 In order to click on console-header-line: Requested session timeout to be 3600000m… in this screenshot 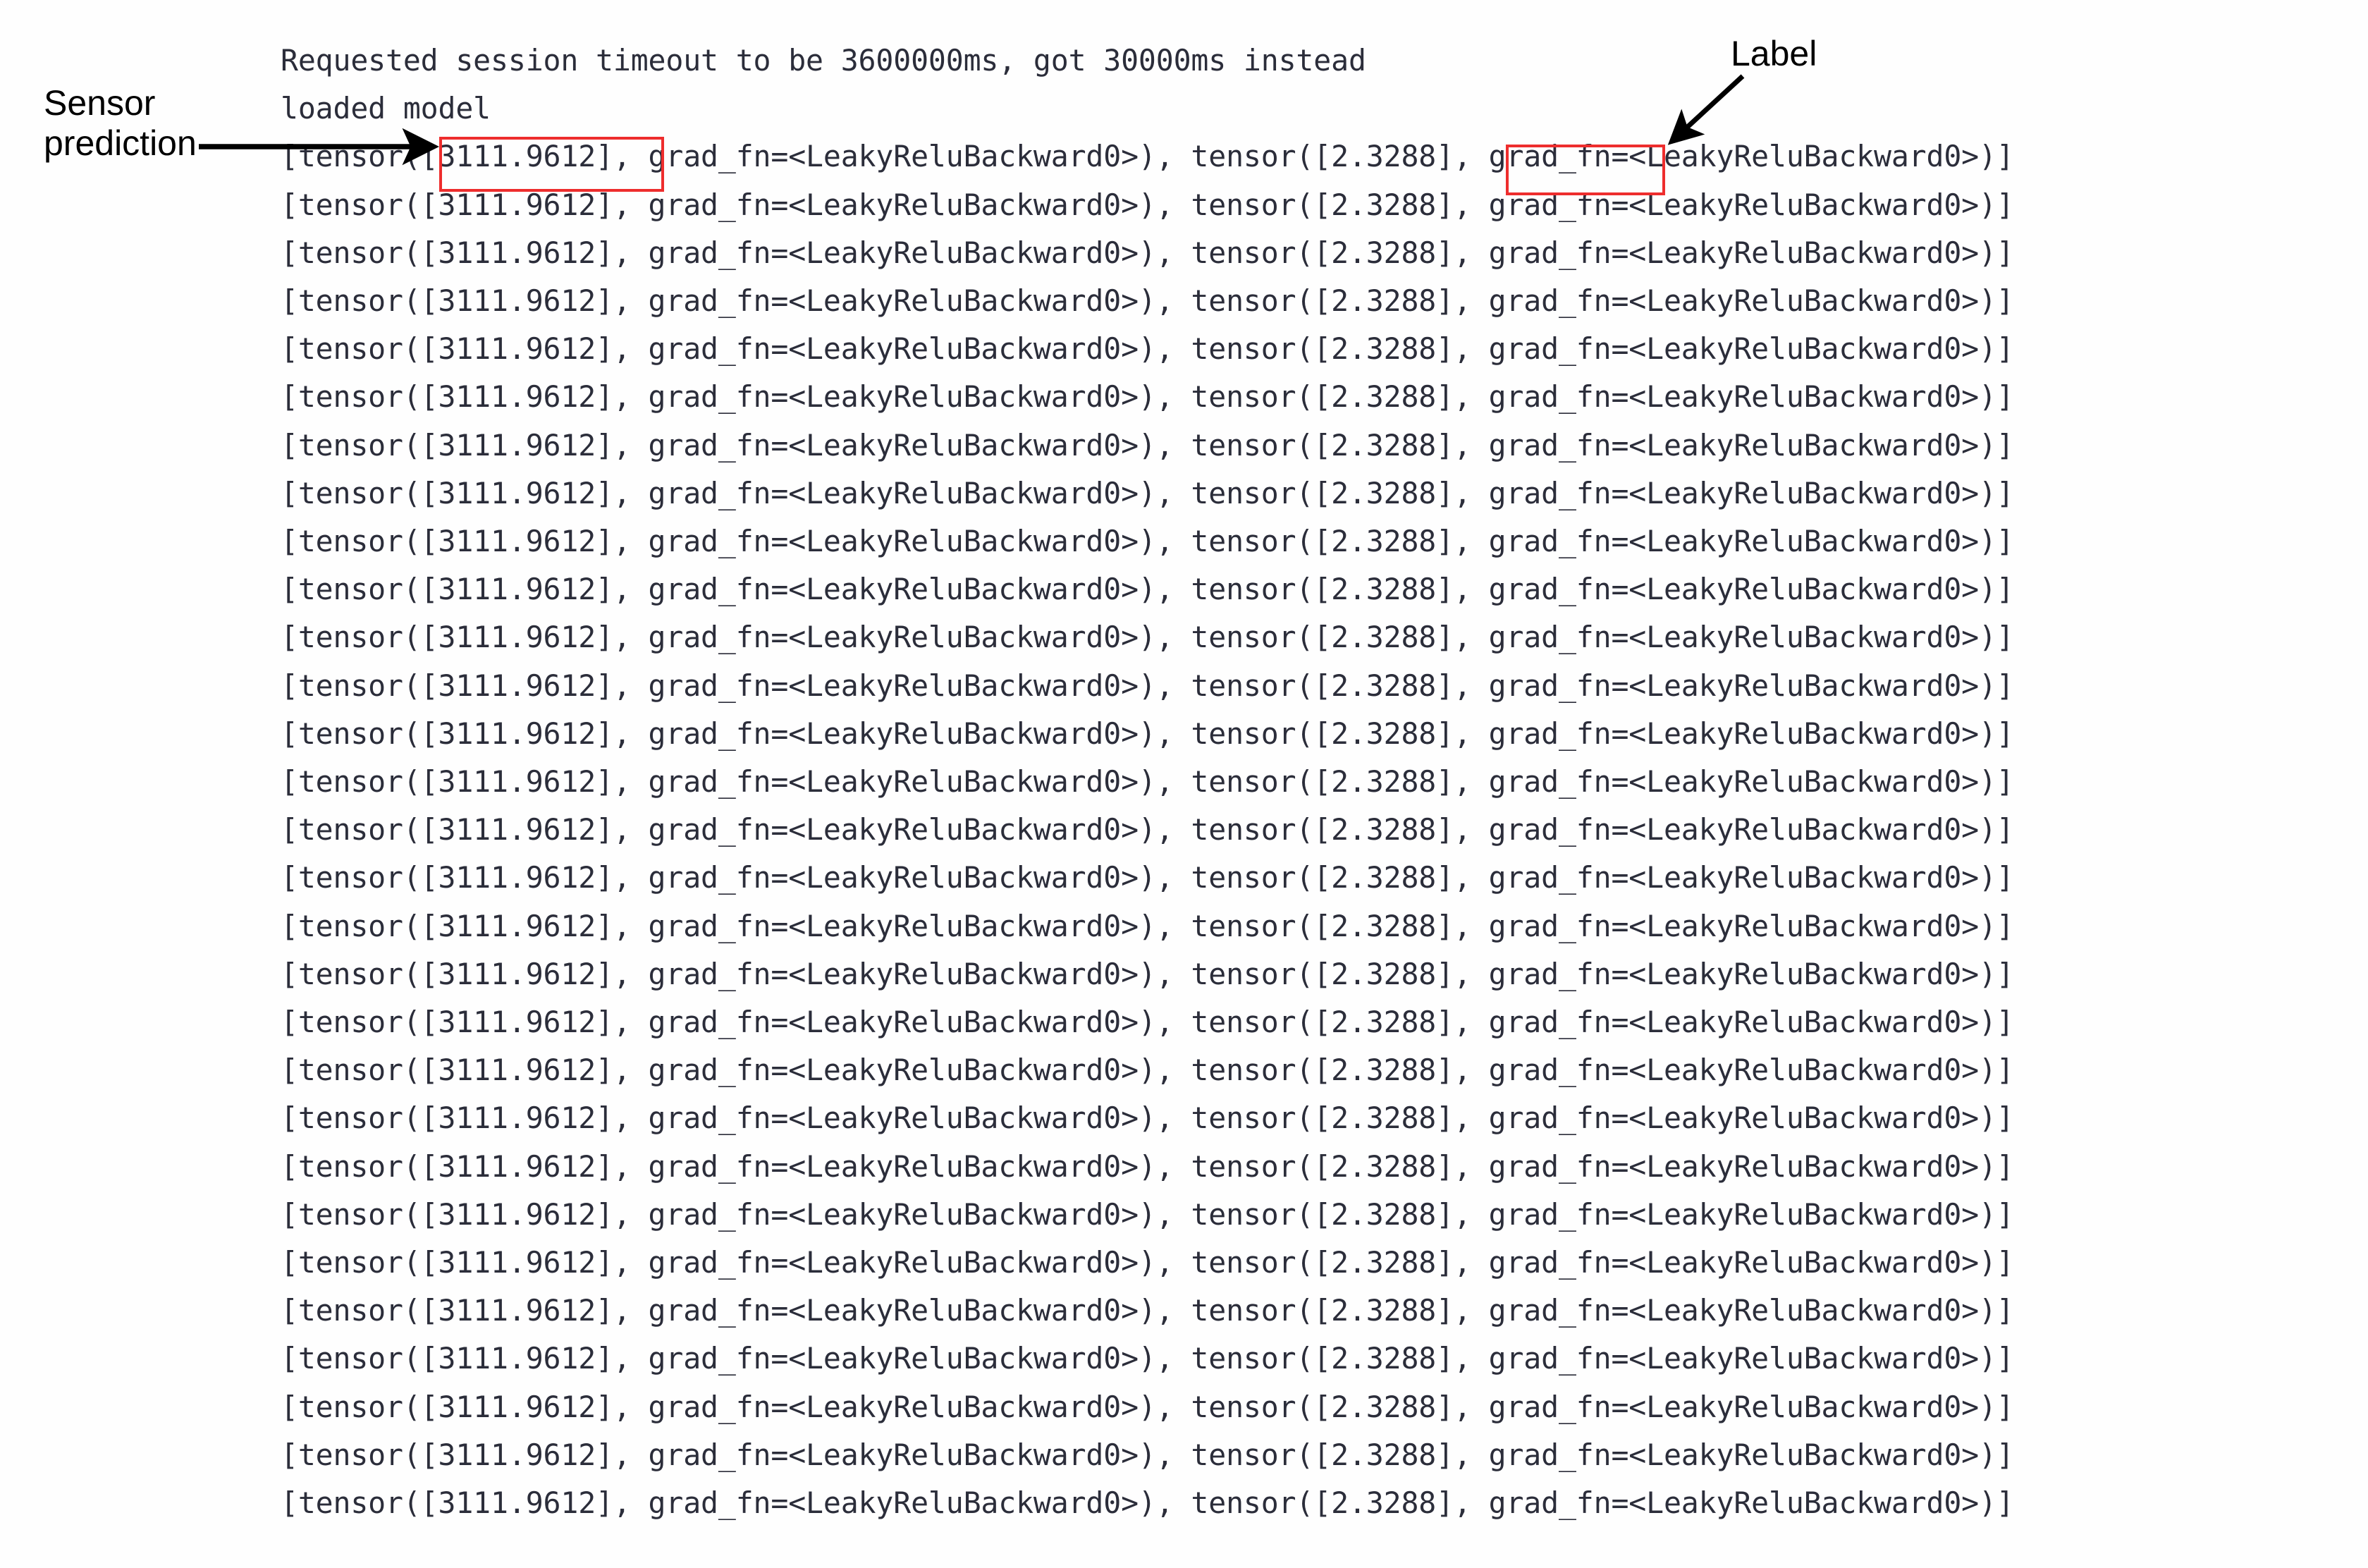, I will do `click(824, 60)`.